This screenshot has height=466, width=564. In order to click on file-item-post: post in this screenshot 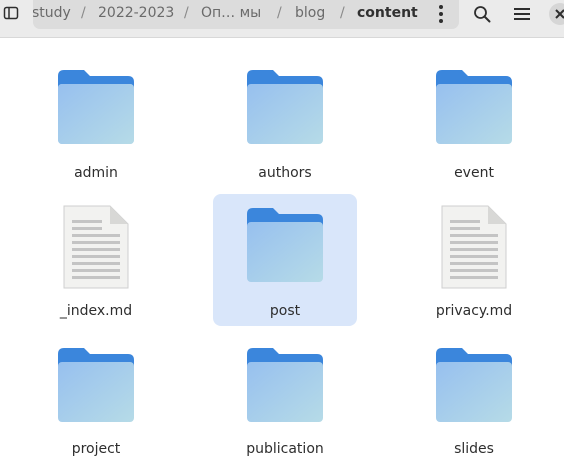, I will do `click(285, 260)`.